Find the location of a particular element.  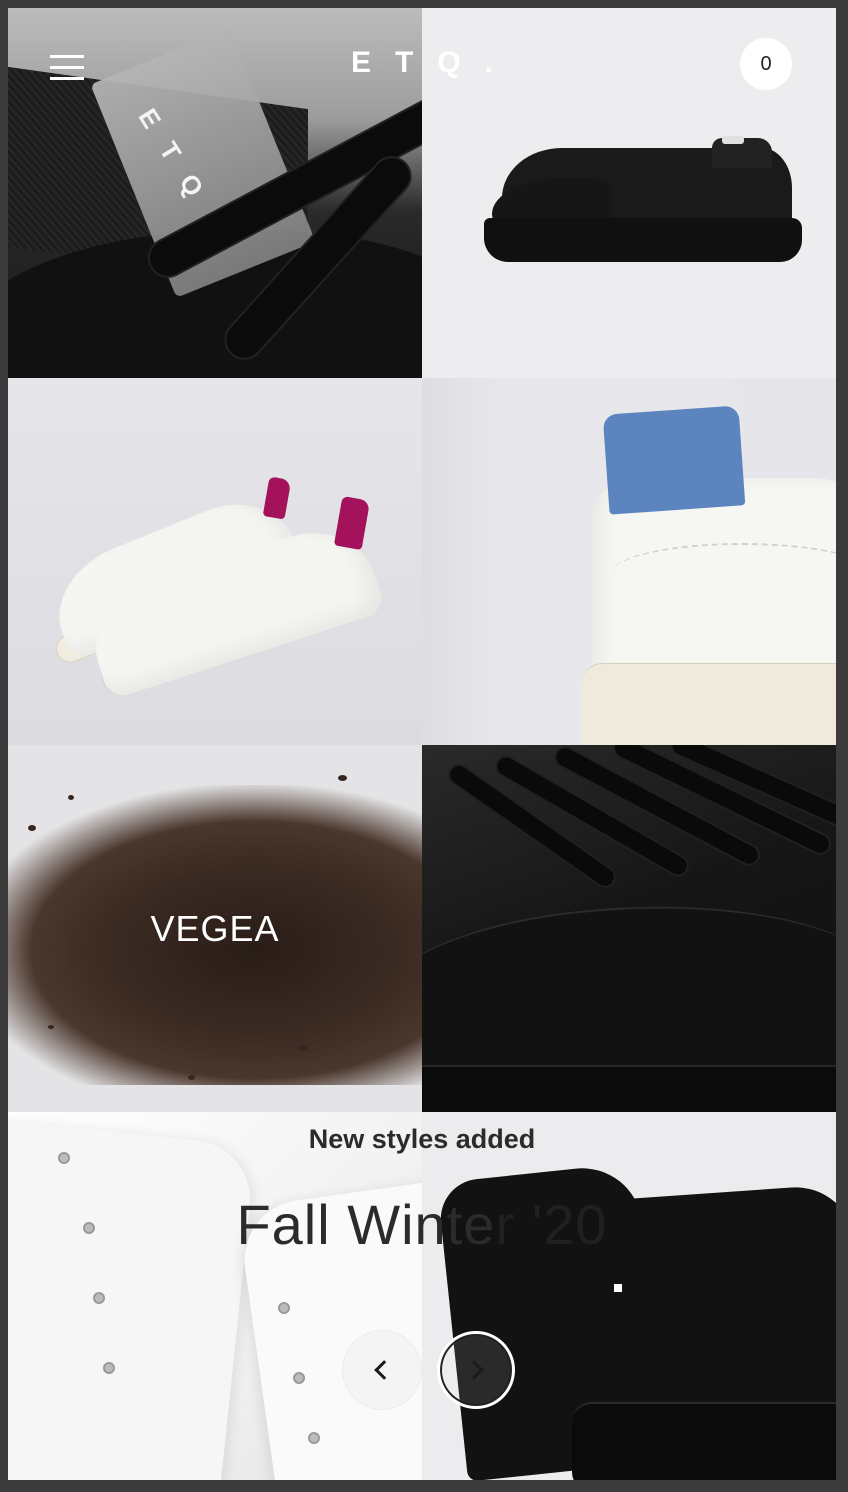

chevron-right-icon is located at coordinates (474, 1370).